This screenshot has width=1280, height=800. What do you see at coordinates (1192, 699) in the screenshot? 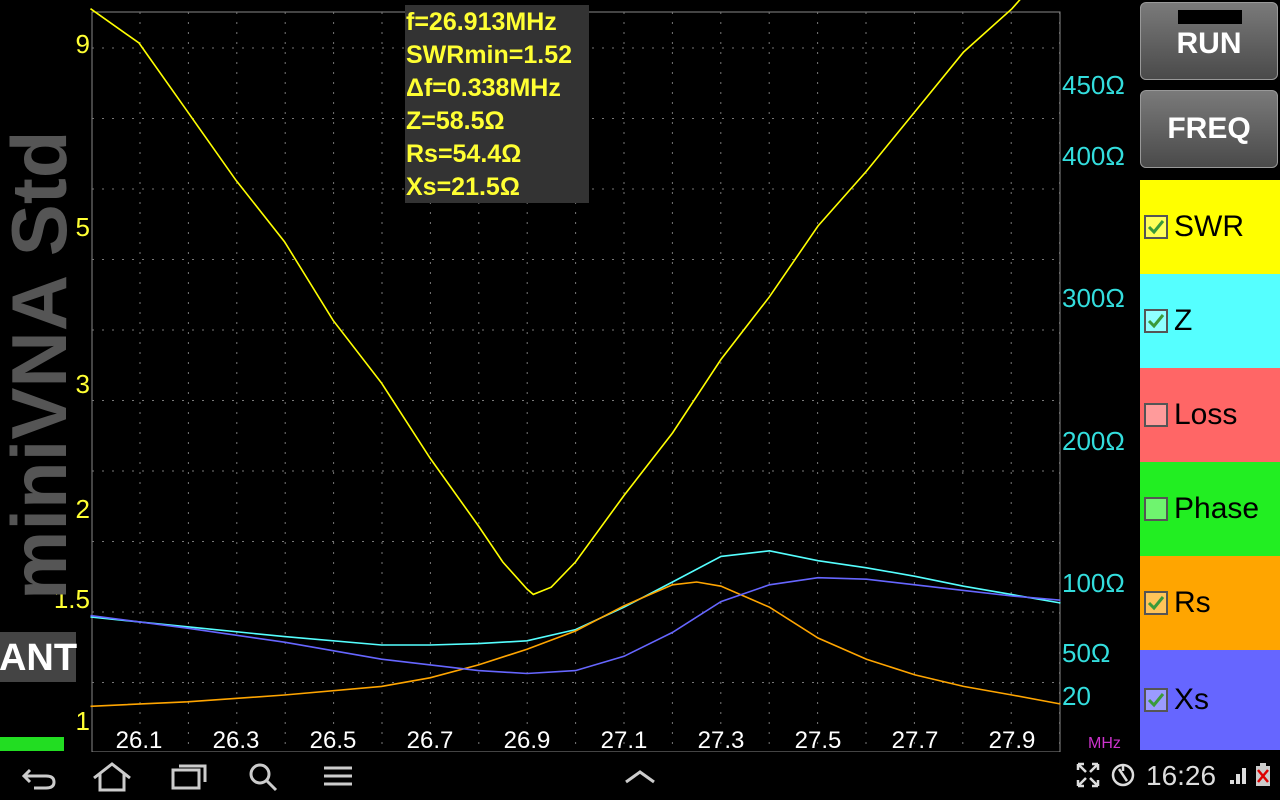
I see `toggle-label: Xs` at bounding box center [1192, 699].